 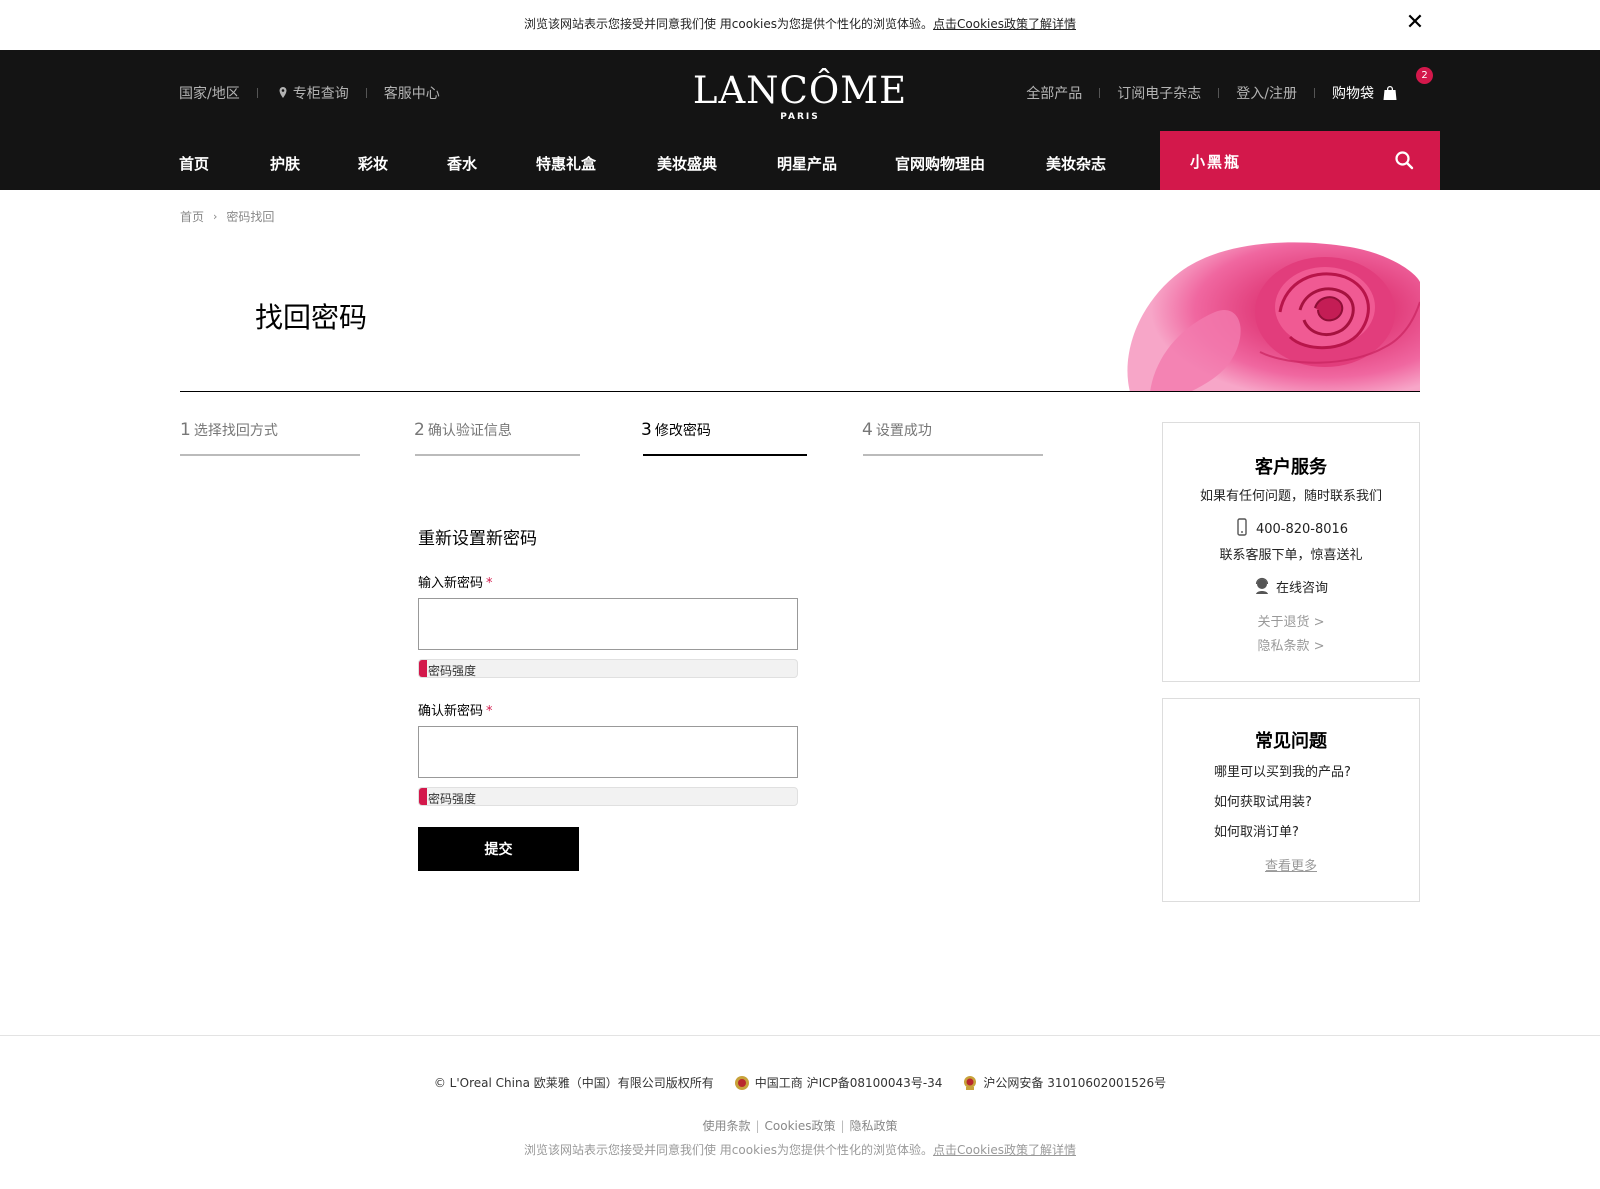 What do you see at coordinates (1291, 741) in the screenshot?
I see `faq-card-title: 常见问题` at bounding box center [1291, 741].